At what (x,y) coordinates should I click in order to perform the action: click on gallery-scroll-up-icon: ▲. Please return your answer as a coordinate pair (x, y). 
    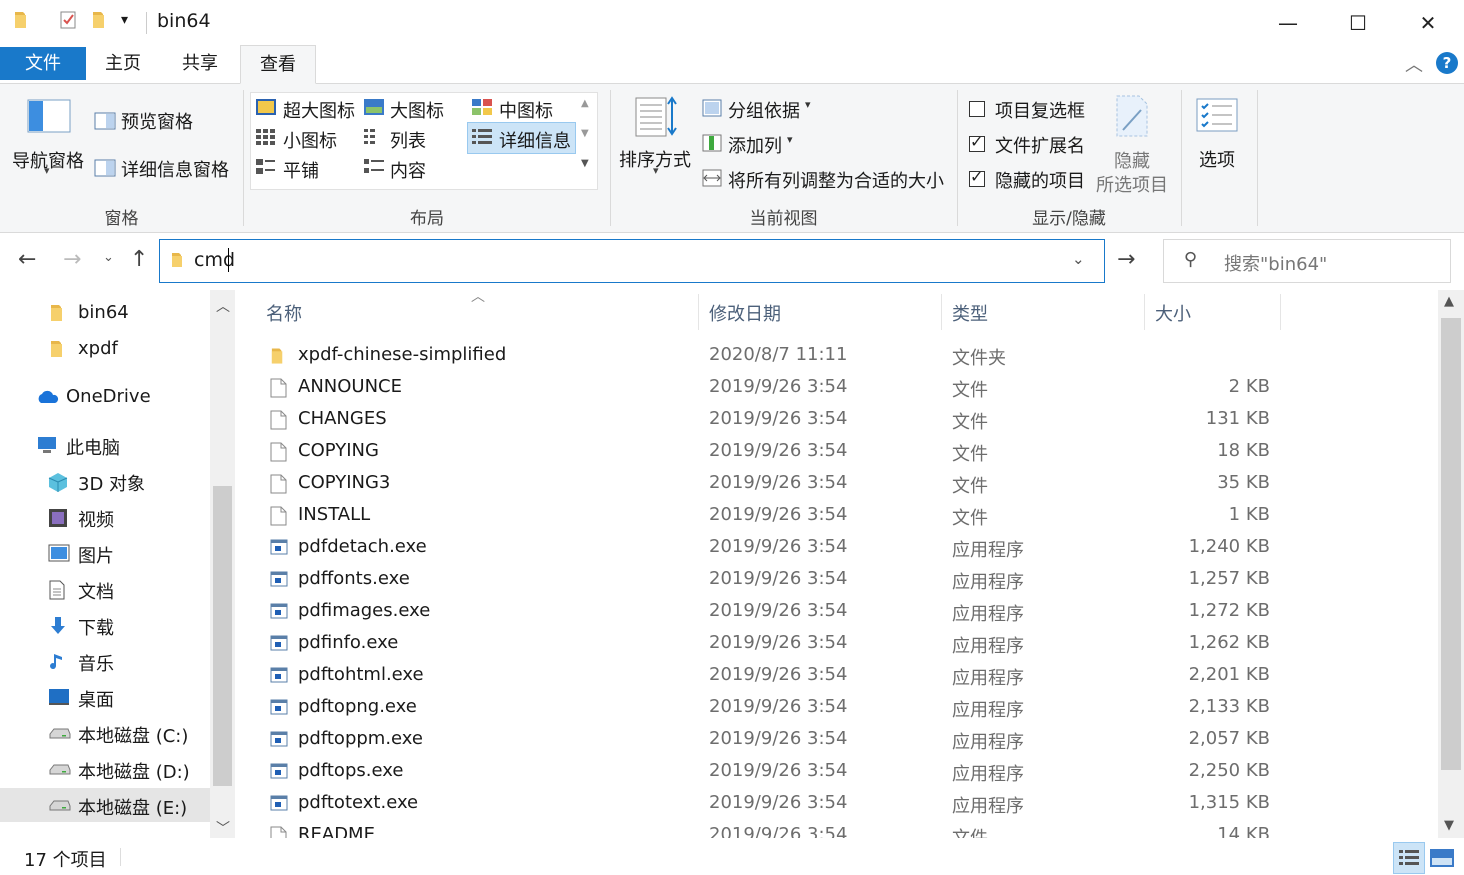
    Looking at the image, I should click on (585, 103).